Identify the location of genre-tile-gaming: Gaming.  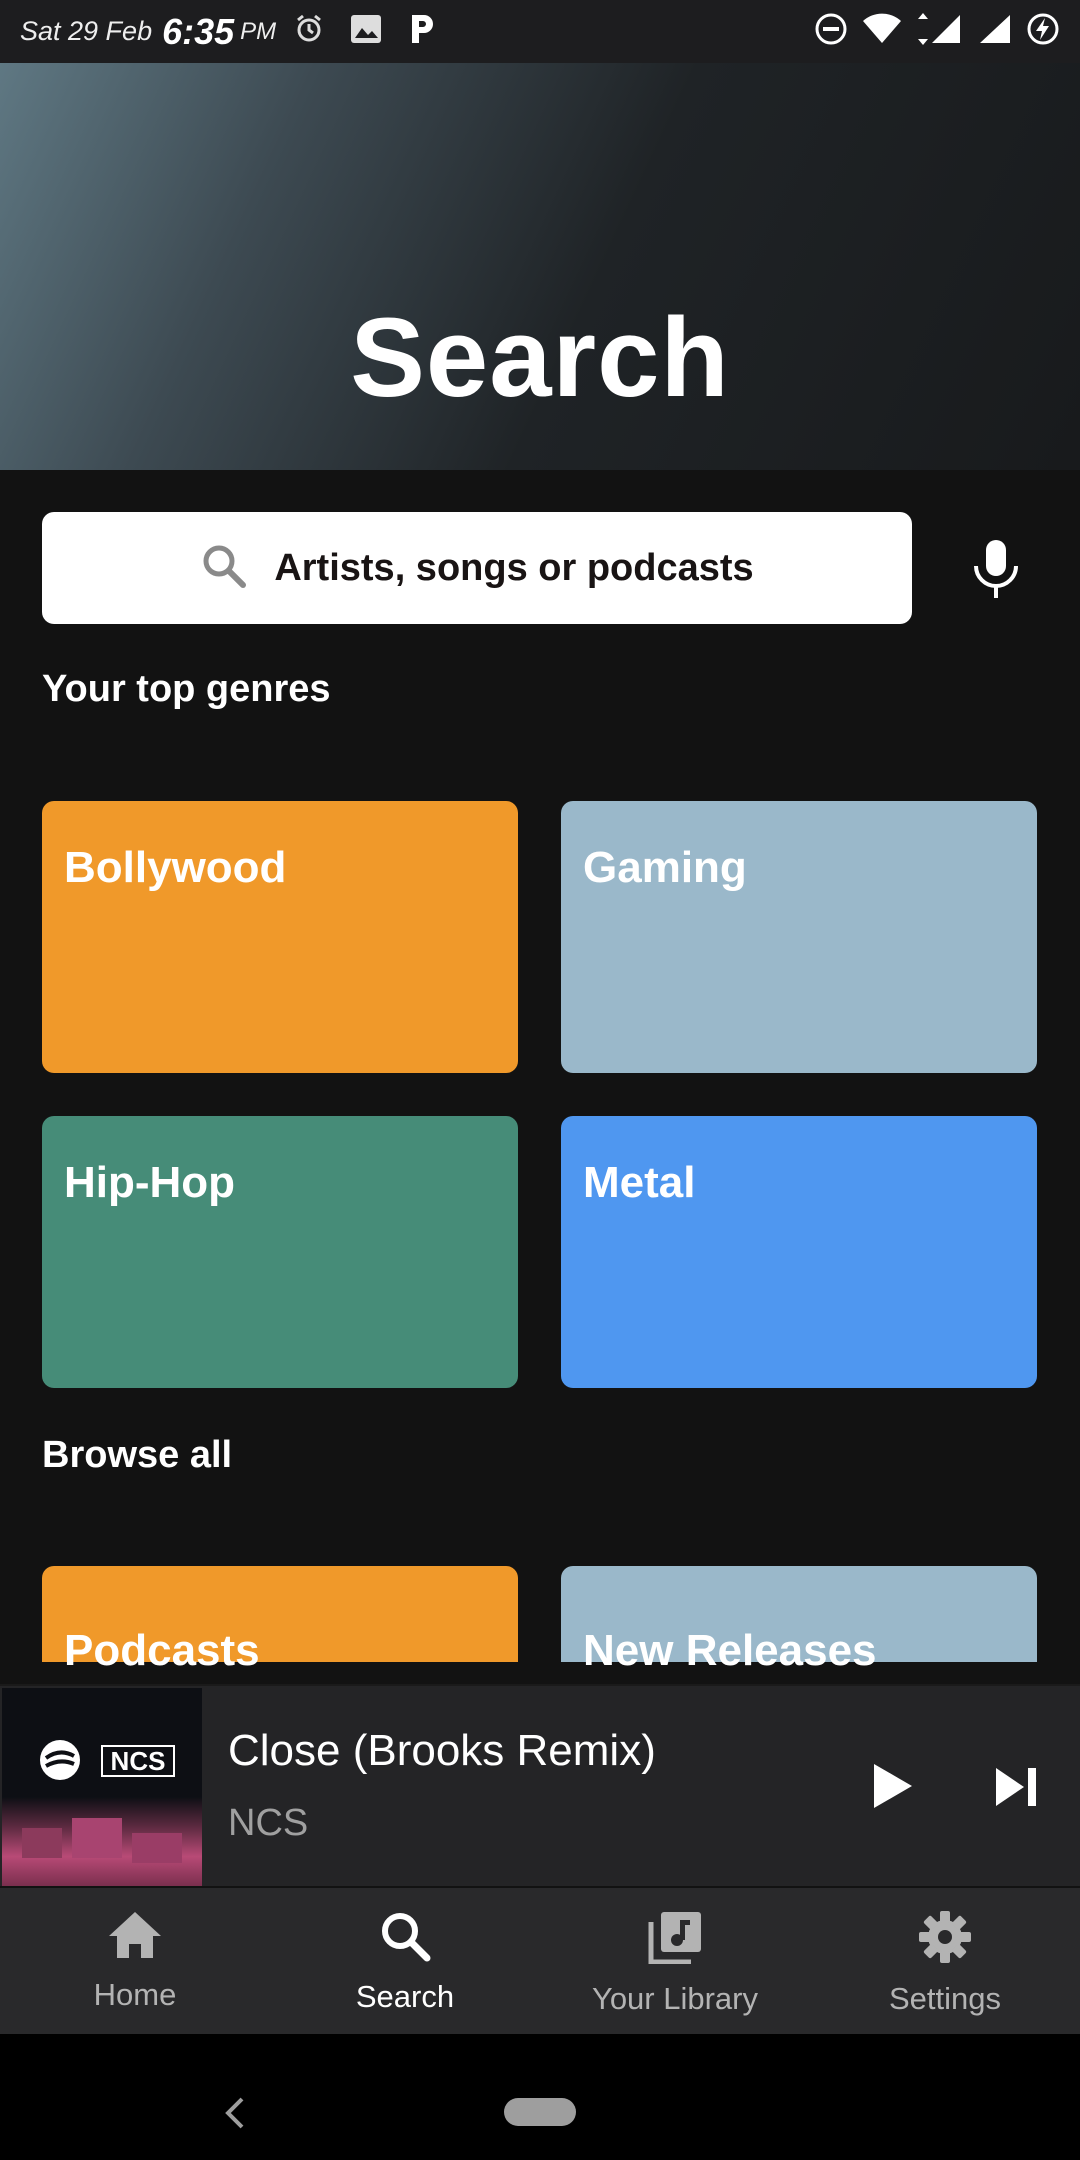
(799, 937).